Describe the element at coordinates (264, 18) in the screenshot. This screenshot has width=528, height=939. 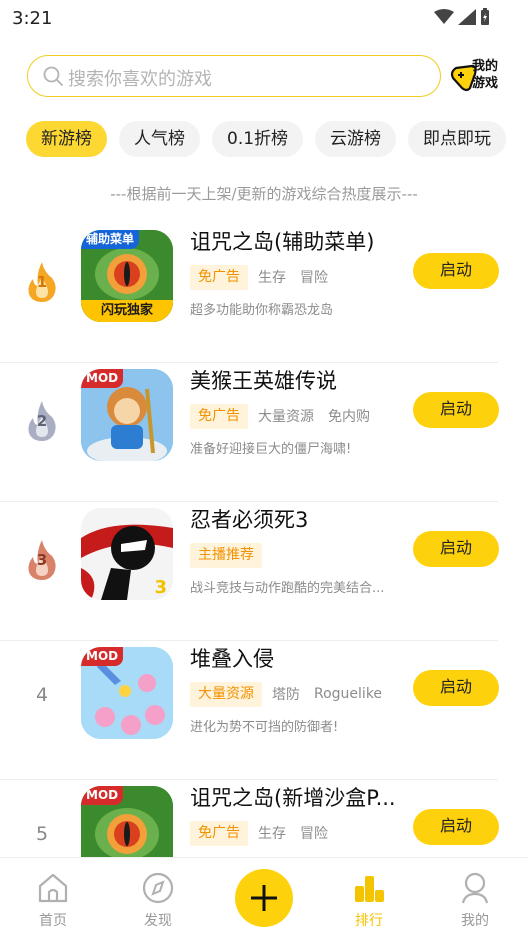
I see `status-bar: 3:21` at that location.